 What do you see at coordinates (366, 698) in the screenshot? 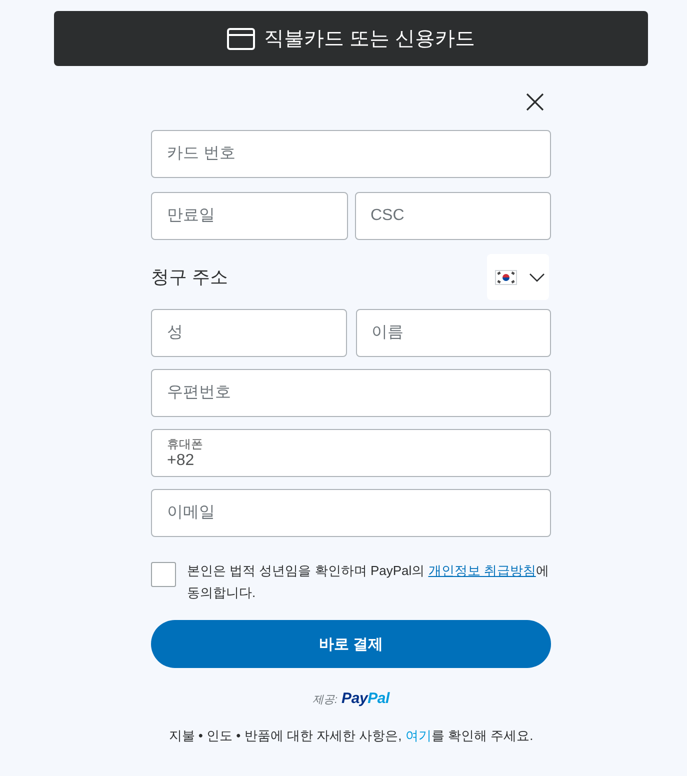
I see `paypal-logo: PayPal` at bounding box center [366, 698].